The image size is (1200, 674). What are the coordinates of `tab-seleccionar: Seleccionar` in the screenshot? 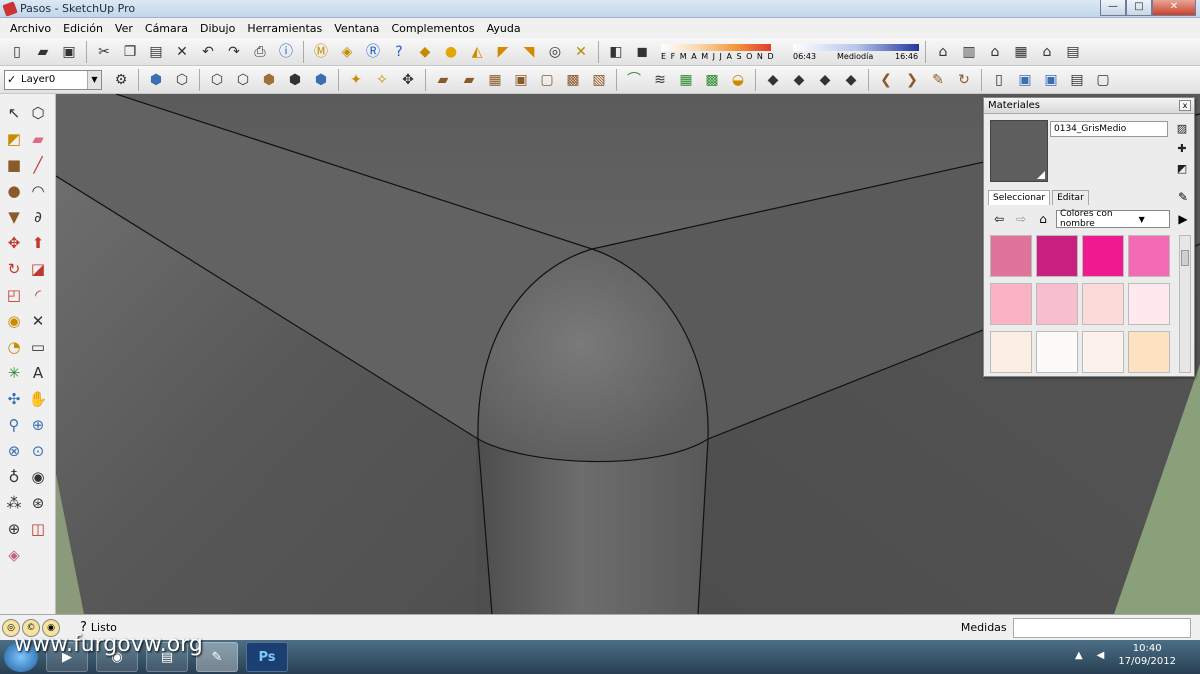 It's located at (1019, 197).